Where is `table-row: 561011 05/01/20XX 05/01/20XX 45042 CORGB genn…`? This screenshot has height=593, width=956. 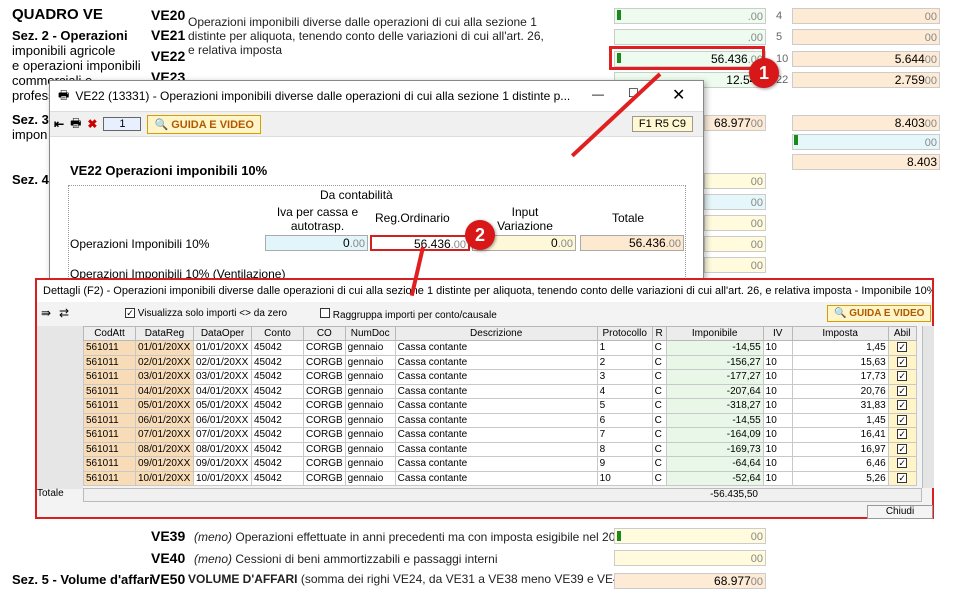 table-row: 561011 05/01/20XX 05/01/20XX 45042 CORGB genn… is located at coordinates (500, 406).